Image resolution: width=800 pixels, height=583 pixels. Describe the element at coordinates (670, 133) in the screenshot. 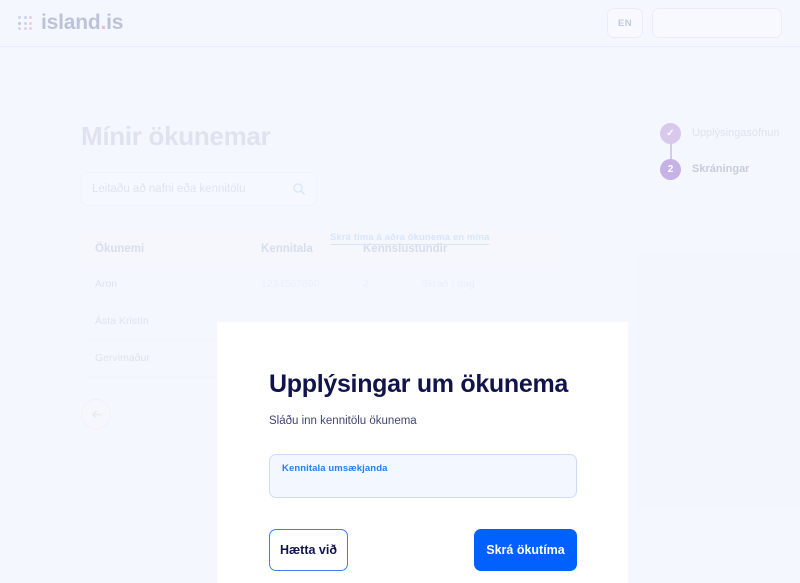

I see `step-marker-done: ✓` at that location.